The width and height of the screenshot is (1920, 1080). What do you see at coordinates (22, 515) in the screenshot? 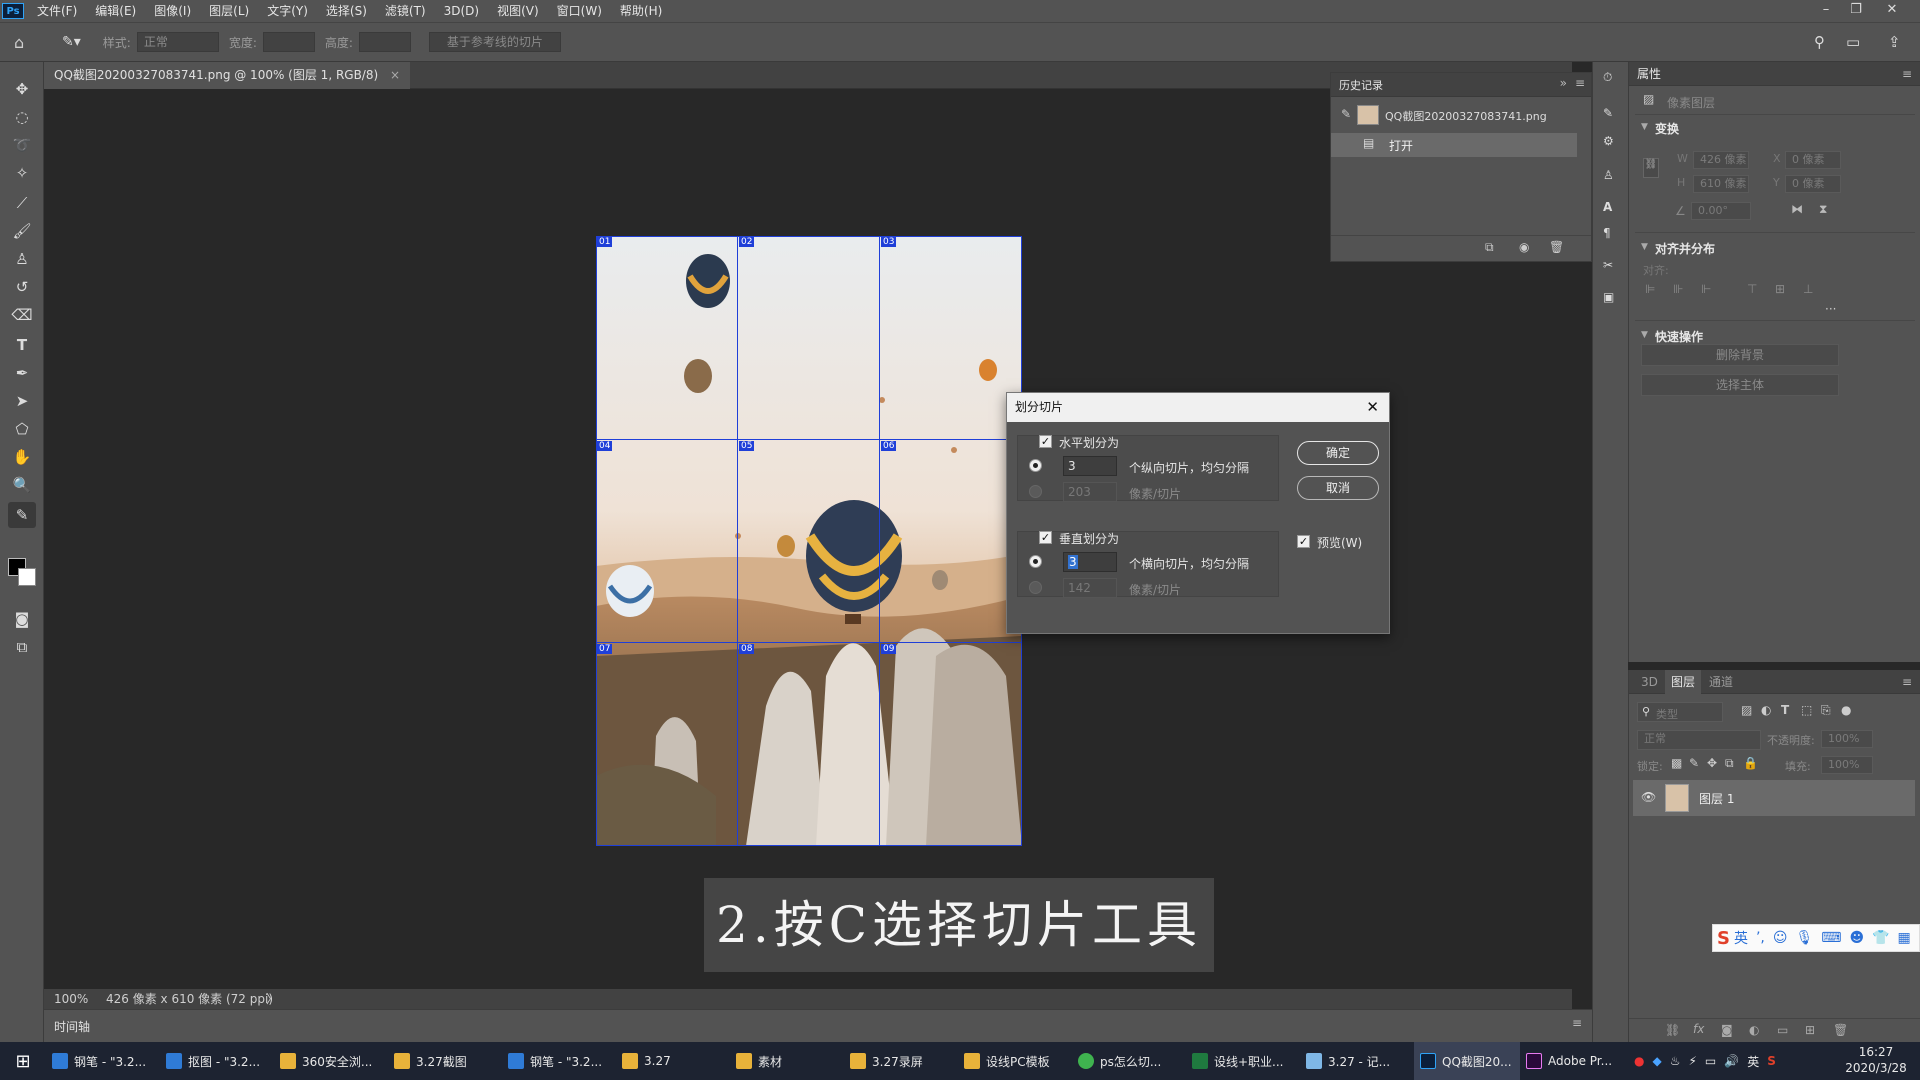
I see `slice-tool-icon: ✎` at bounding box center [22, 515].